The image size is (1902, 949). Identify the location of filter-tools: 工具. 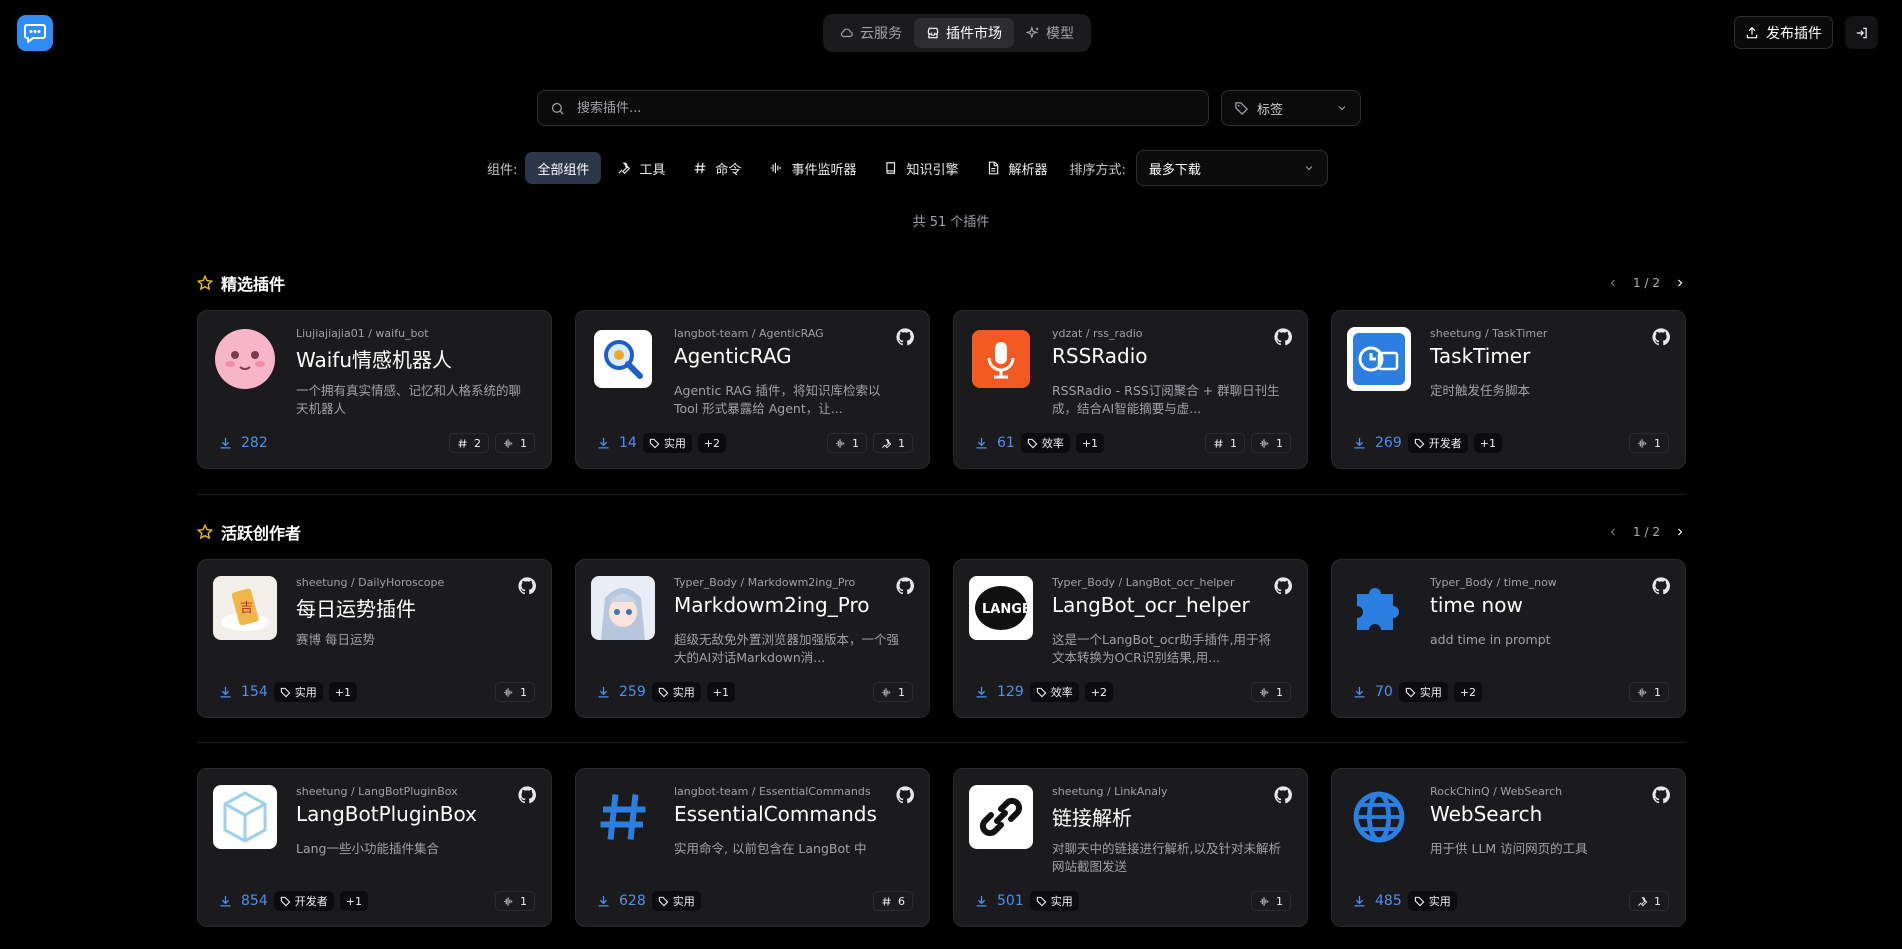
(641, 168).